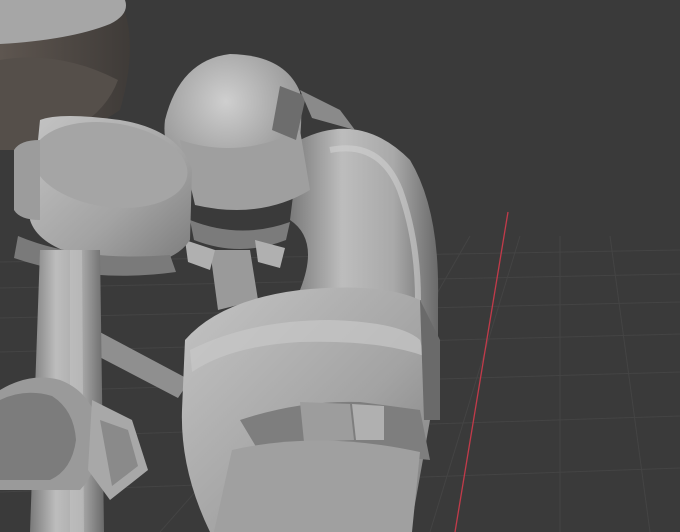 This screenshot has width=680, height=532. Describe the element at coordinates (481, 371) in the screenshot. I see `x-axis-line` at that location.